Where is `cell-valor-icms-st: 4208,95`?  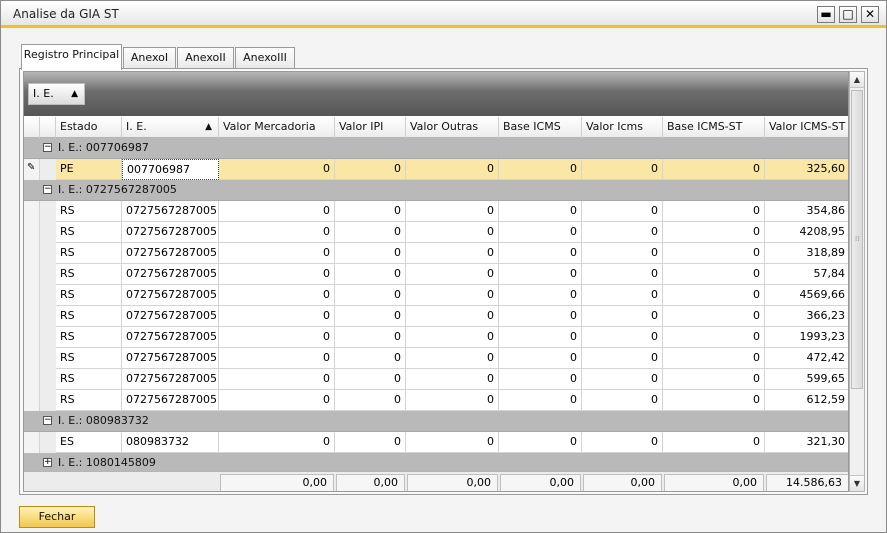 cell-valor-icms-st: 4208,95 is located at coordinates (806, 232).